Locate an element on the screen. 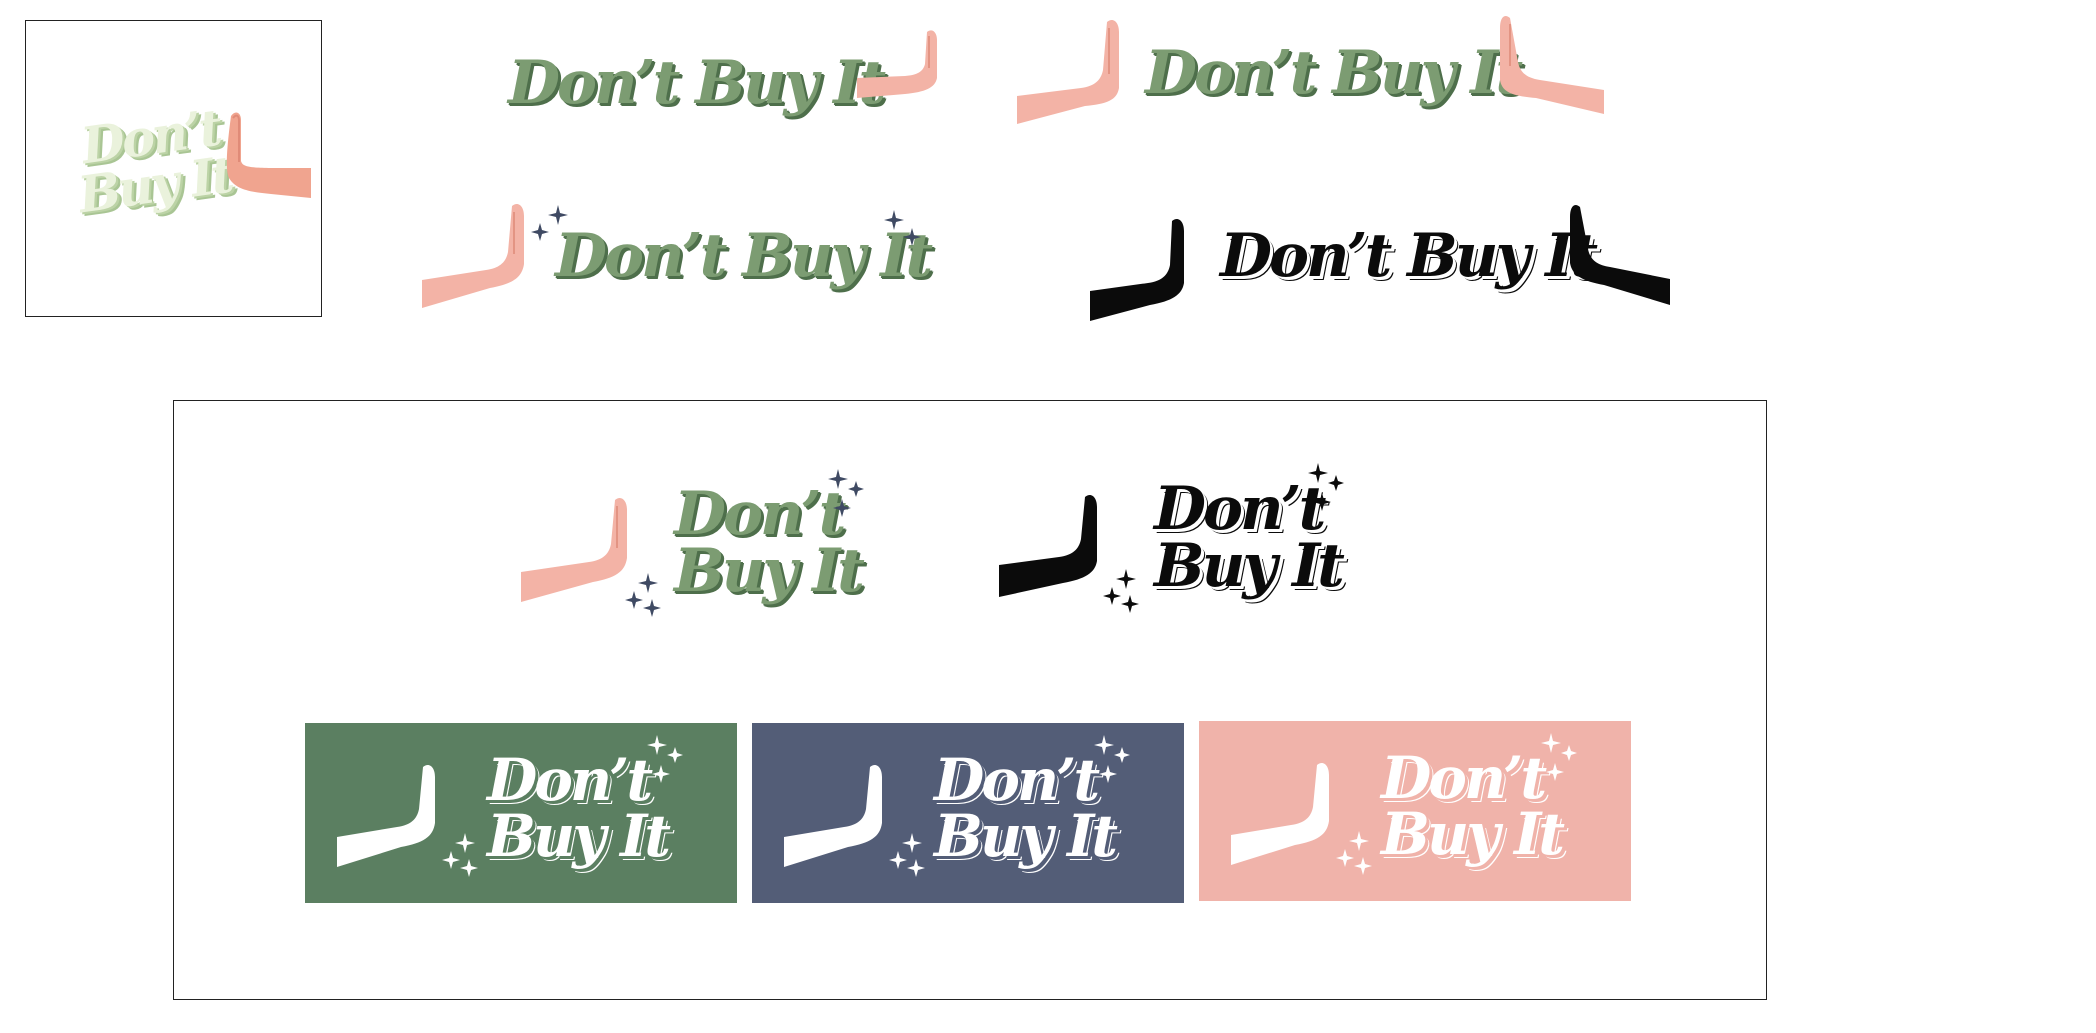  slate-panel-line1: Don’t is located at coordinates (1017, 780).